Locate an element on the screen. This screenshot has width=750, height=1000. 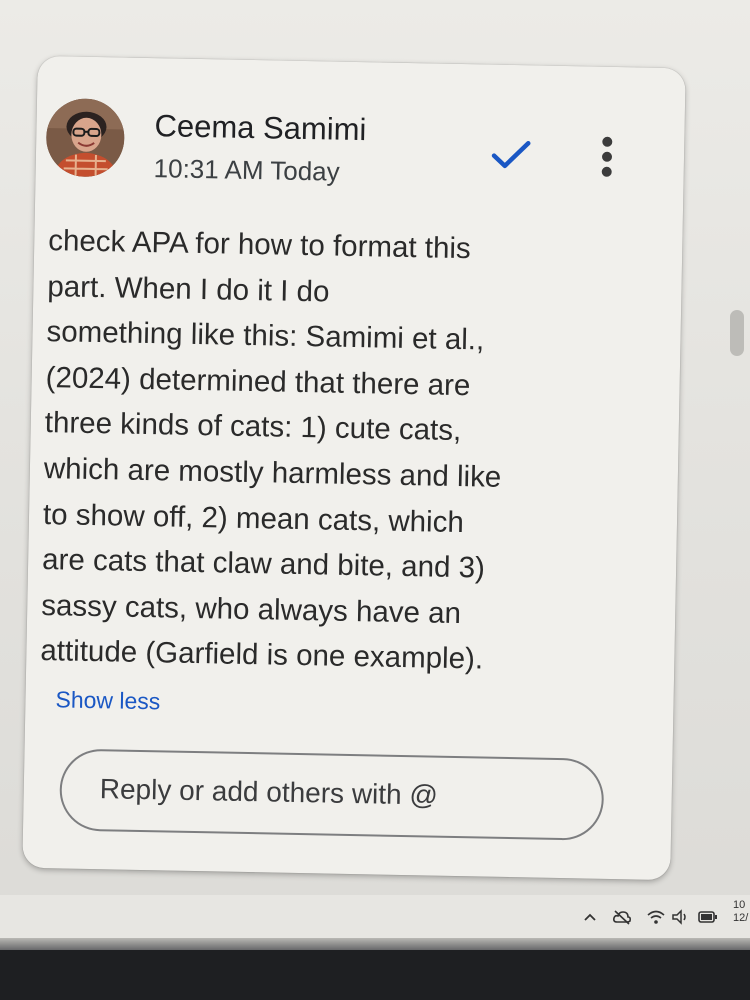
battery-icon is located at coordinates (708, 917).